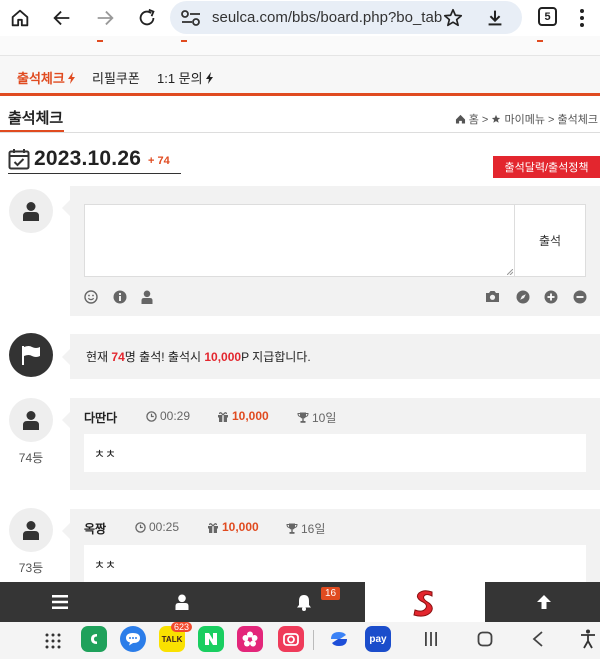  What do you see at coordinates (378, 639) in the screenshot?
I see `pay-app-icon: pay` at bounding box center [378, 639].